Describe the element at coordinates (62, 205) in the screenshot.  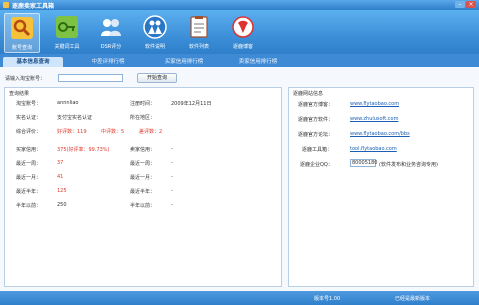
I see `before-half-year-value: 250` at that location.